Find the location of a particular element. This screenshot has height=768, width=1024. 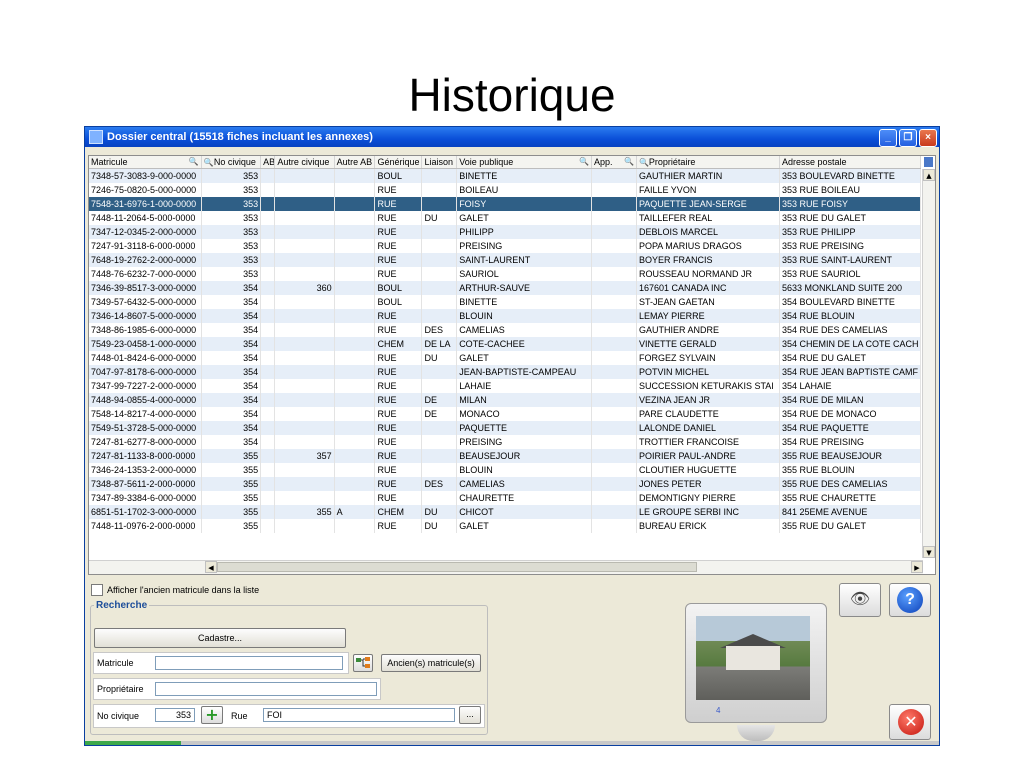

app-icon is located at coordinates (96, 137).